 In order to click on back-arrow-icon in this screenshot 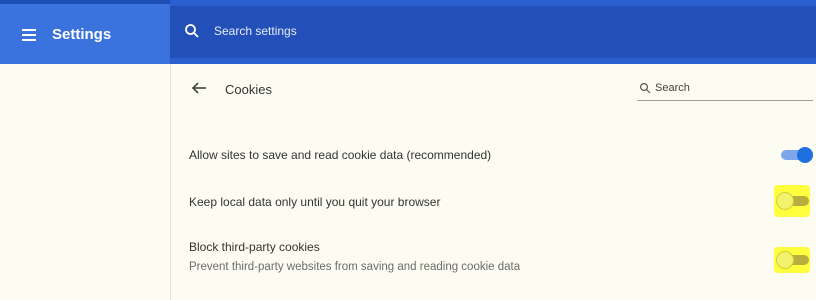, I will do `click(199, 88)`.